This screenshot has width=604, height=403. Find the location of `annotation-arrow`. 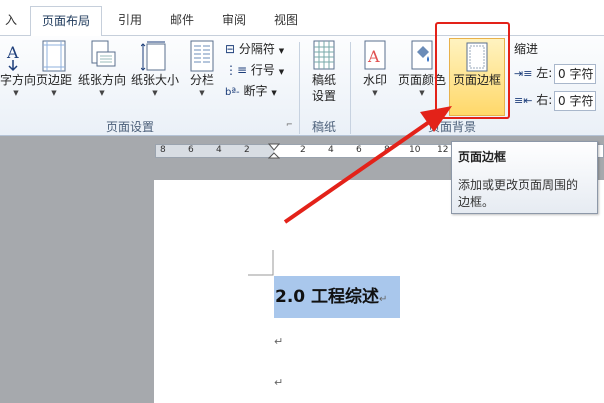

annotation-arrow is located at coordinates (367, 165).